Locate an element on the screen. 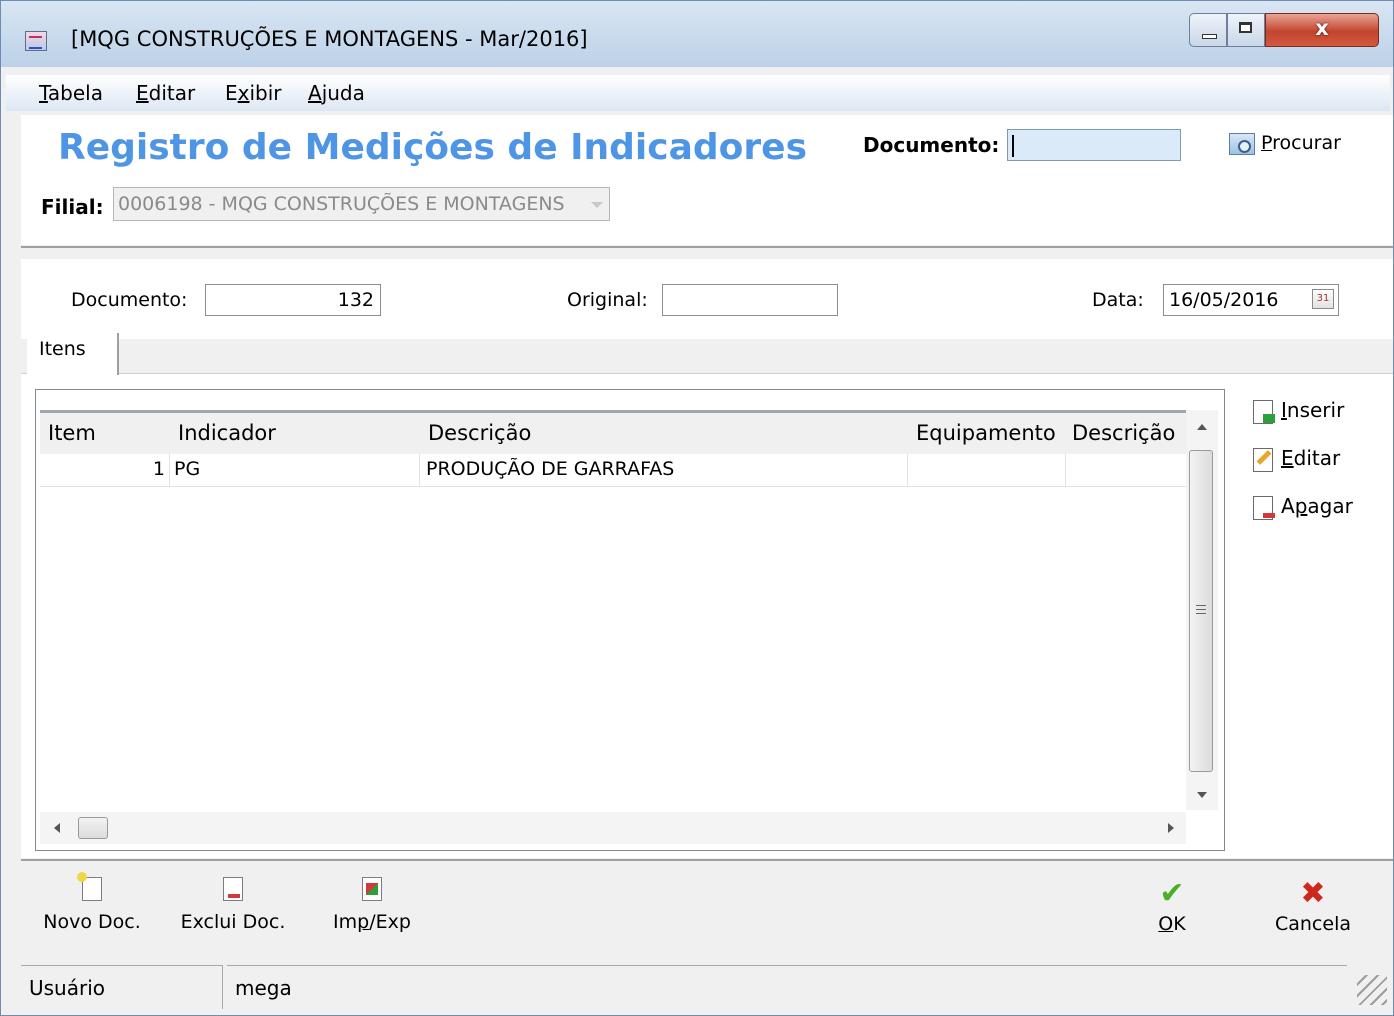 This screenshot has height=1016, width=1394. cancel-x-icon: ✖ is located at coordinates (1313, 893).